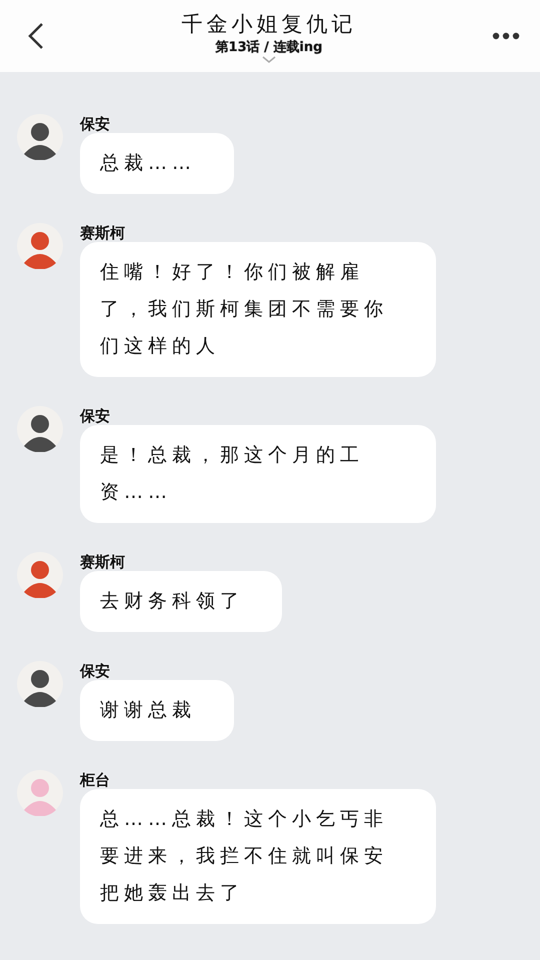  Describe the element at coordinates (258, 309) in the screenshot. I see `message-bubble: 住嘴！好了！你们被解雇了，我们斯柯集团不需要你们这样的人` at that location.